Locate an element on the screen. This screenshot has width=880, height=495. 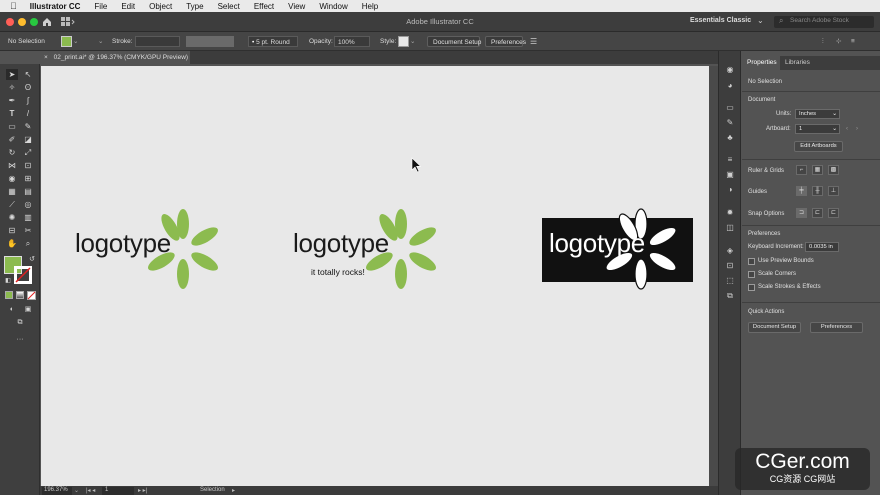
transparency-grid-icon: ▩ is located at coordinates (833, 170).